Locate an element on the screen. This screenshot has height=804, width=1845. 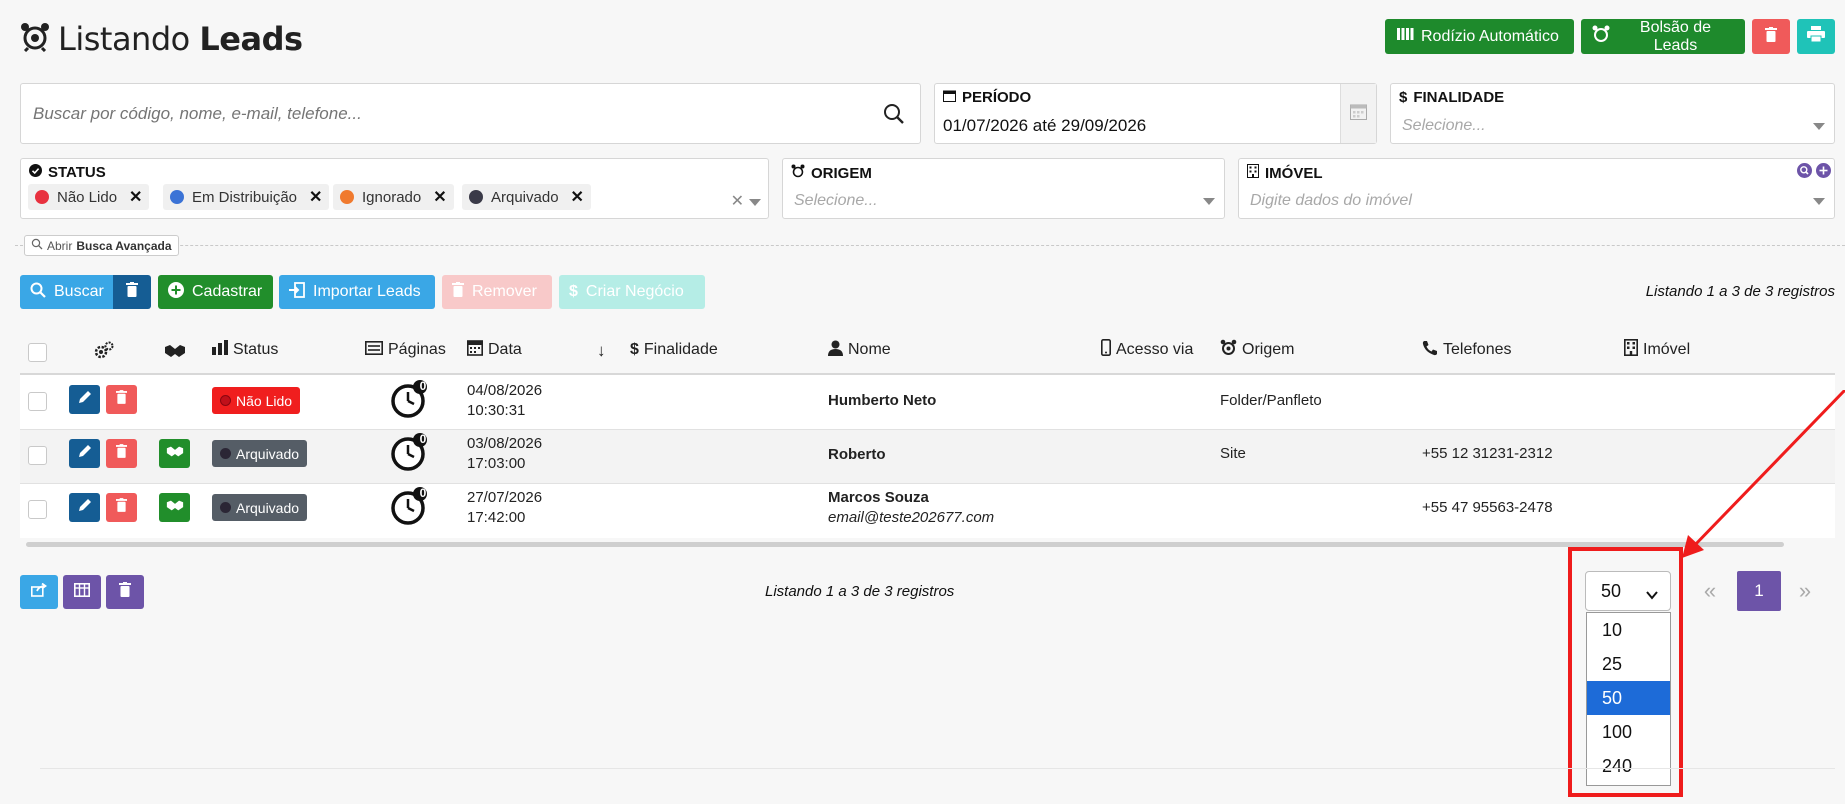
search-circle-icon is located at coordinates (1804, 173).